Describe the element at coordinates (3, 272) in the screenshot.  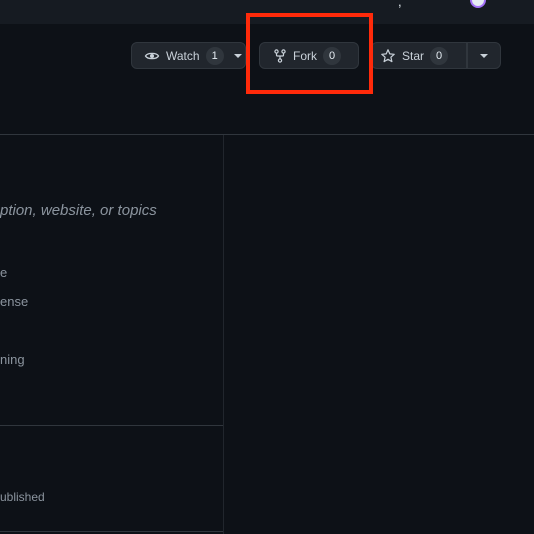
I see `sidebar-item-readme: e` at that location.